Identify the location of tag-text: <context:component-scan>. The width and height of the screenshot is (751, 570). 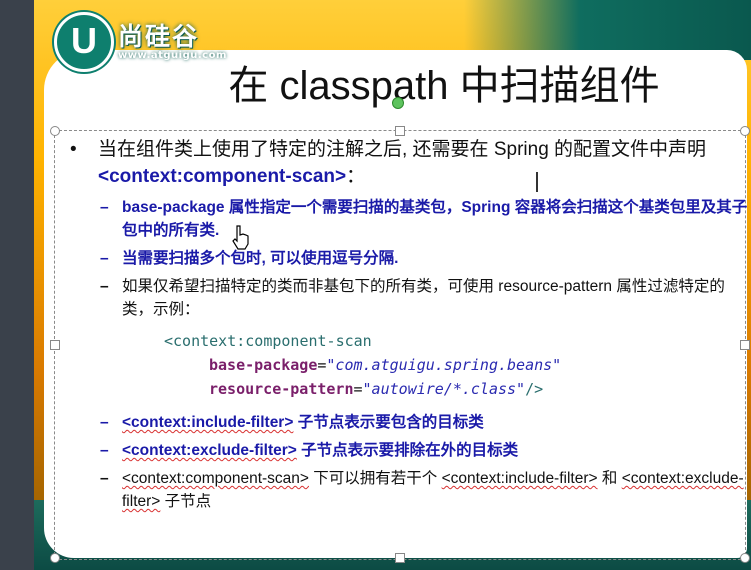
(222, 176).